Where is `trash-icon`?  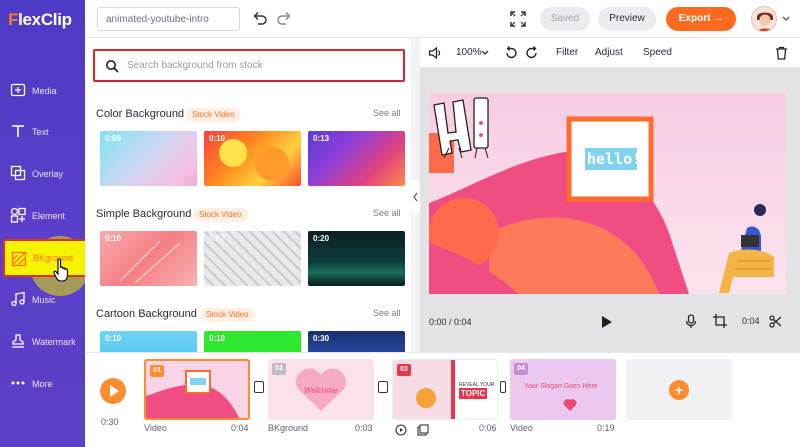
trash-icon is located at coordinates (781, 53).